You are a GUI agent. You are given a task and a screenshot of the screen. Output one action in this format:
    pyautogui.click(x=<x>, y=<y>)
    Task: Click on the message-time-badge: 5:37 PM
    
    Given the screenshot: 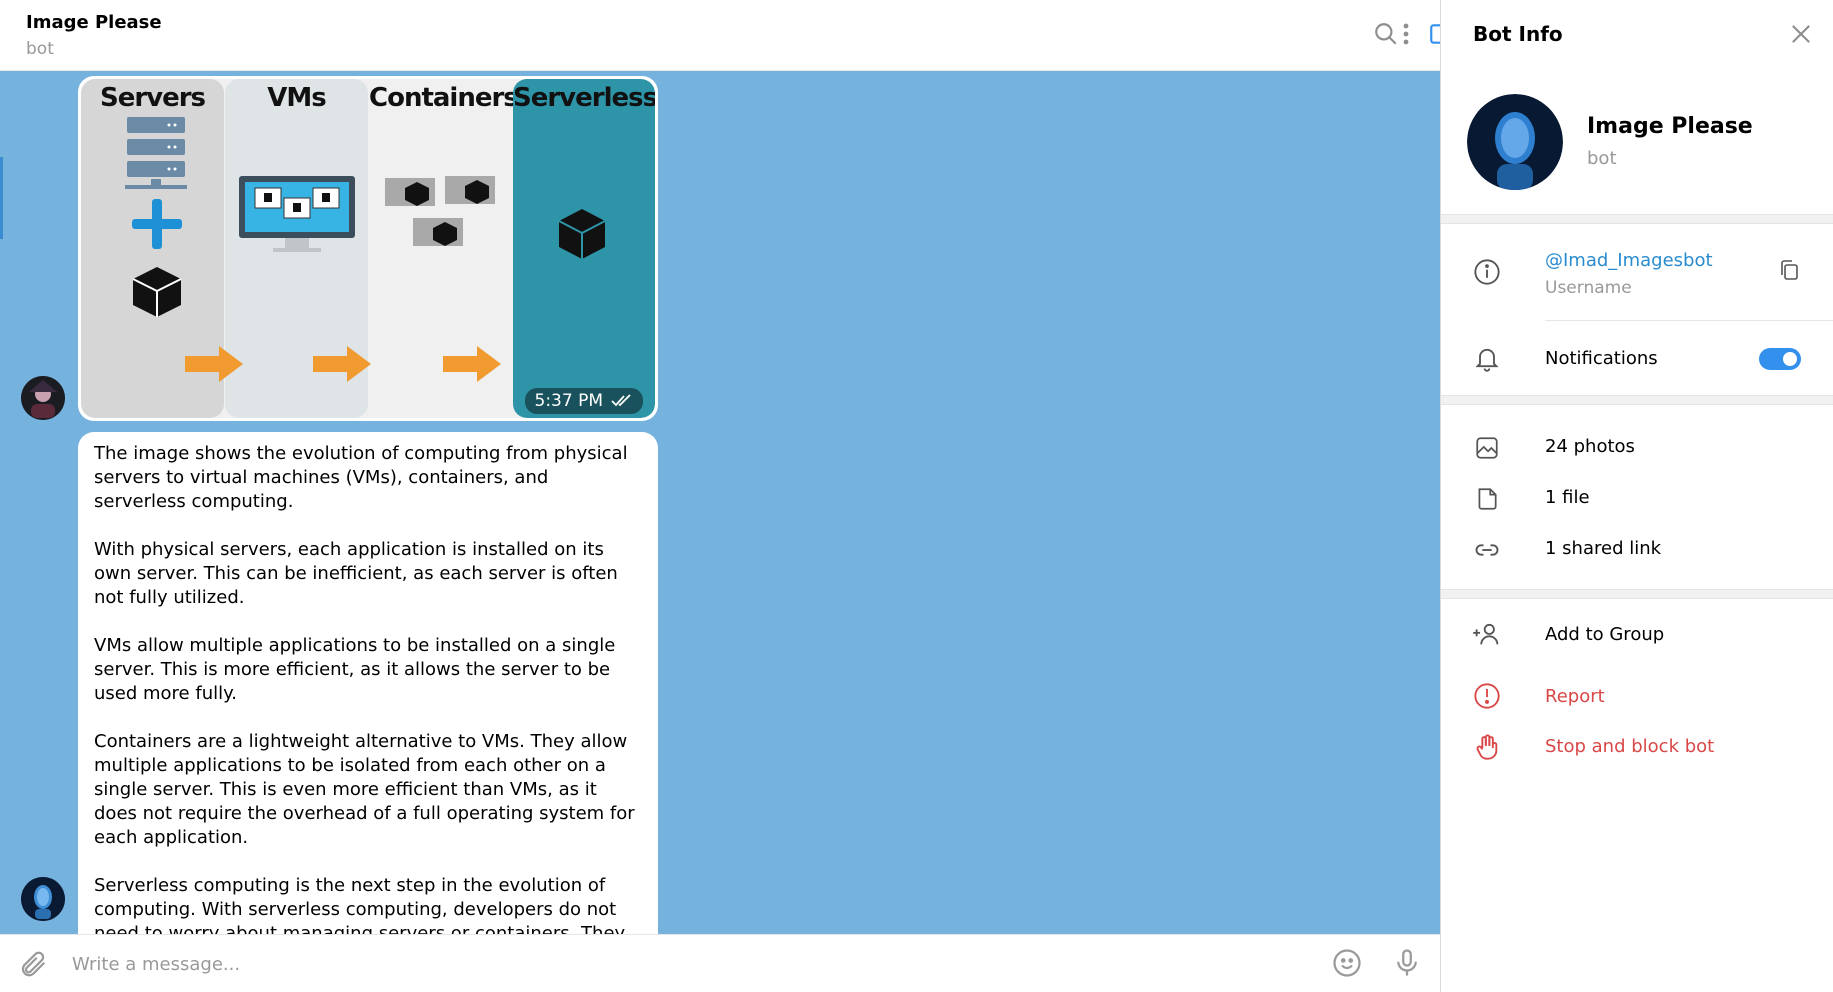 What is the action you would take?
    pyautogui.click(x=583, y=401)
    